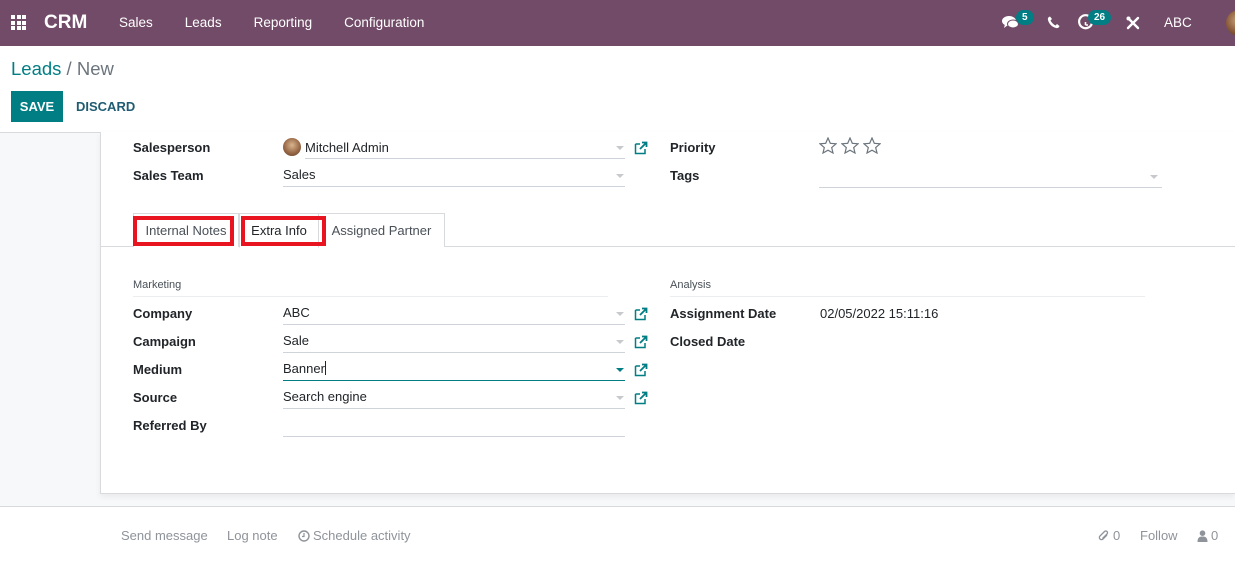  Describe the element at coordinates (299, 174) in the screenshot. I see `sales-team-value: Sales` at that location.